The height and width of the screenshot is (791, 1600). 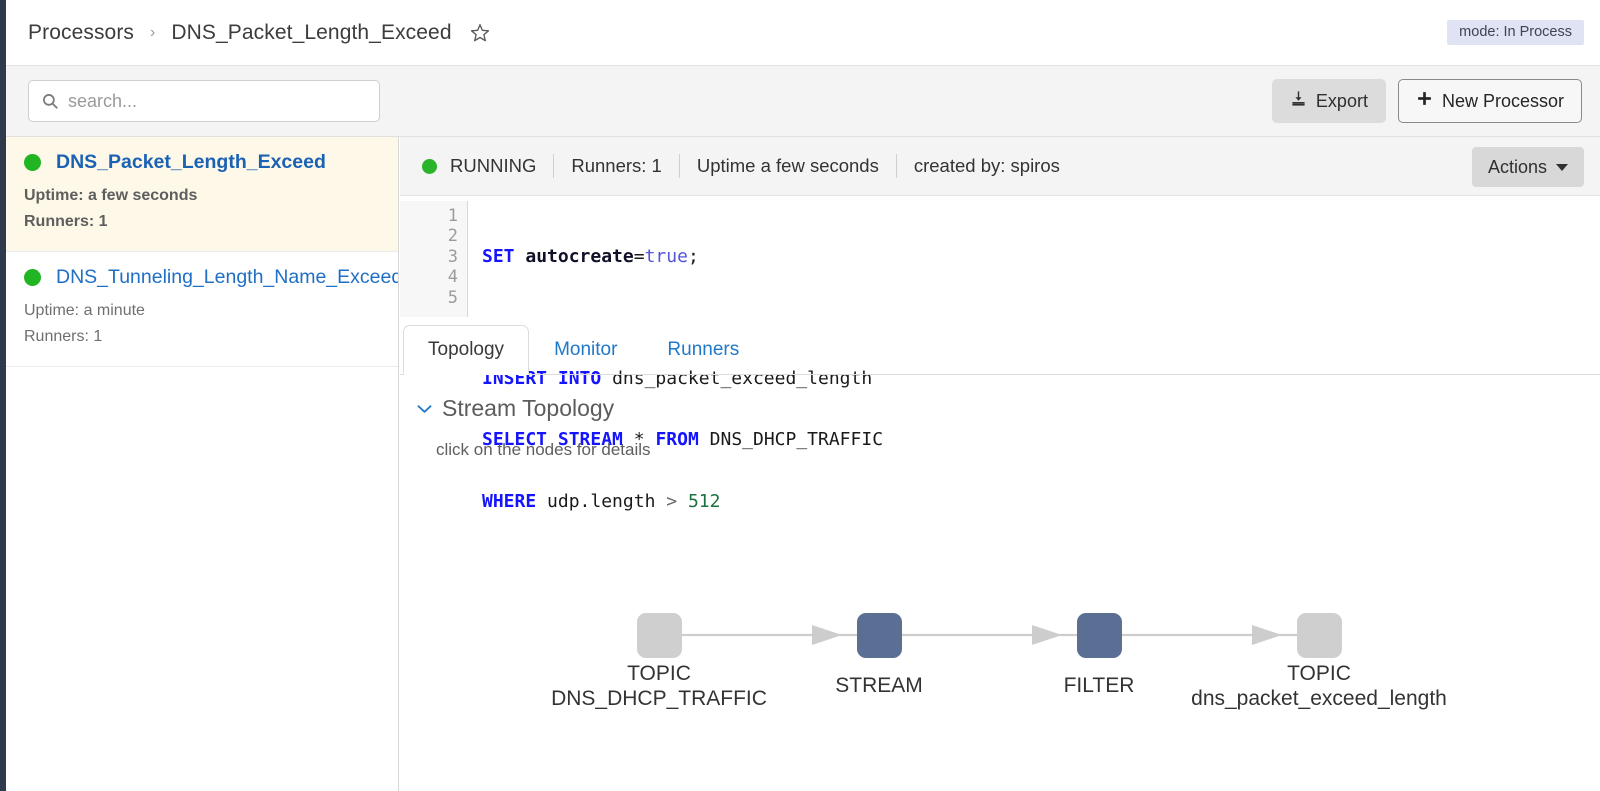 I want to click on new-processor-button: New Processor, so click(x=1489, y=101).